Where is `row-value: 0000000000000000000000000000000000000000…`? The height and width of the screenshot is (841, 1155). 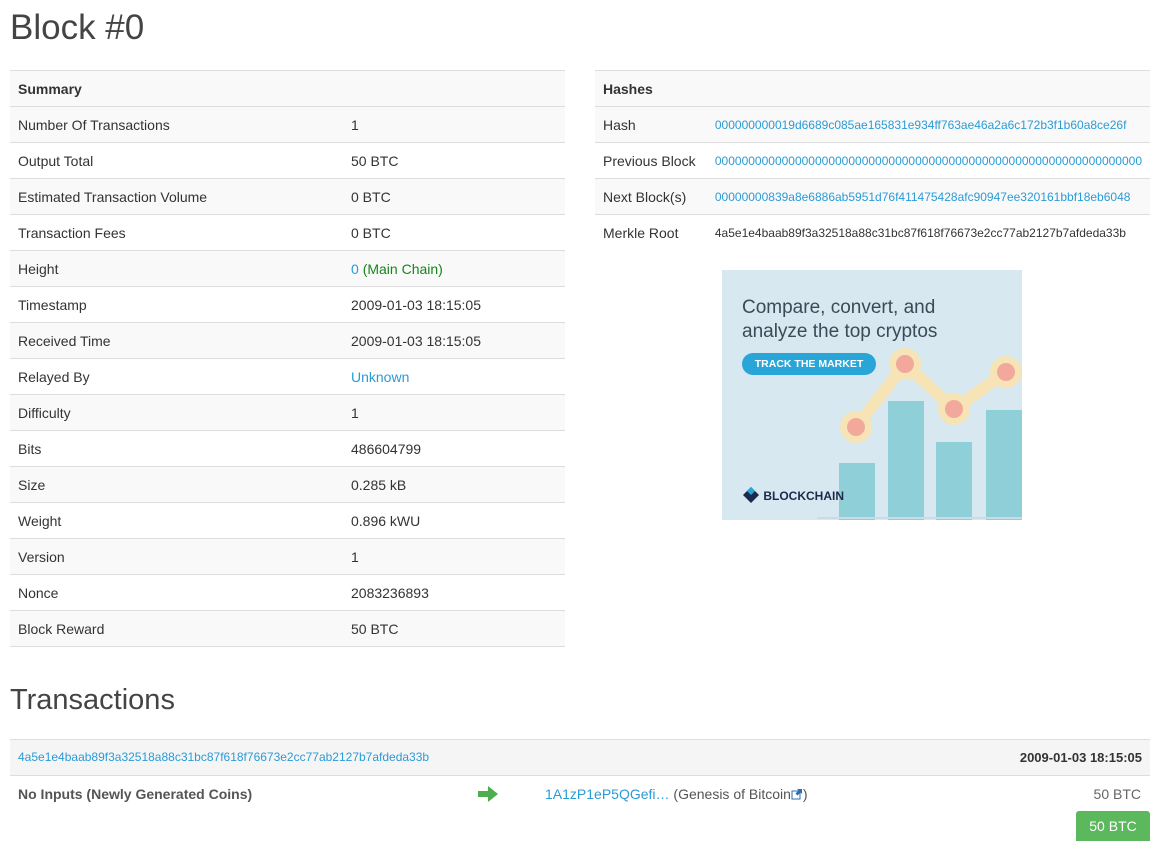
row-value: 0000000000000000000000000000000000000000… is located at coordinates (930, 160).